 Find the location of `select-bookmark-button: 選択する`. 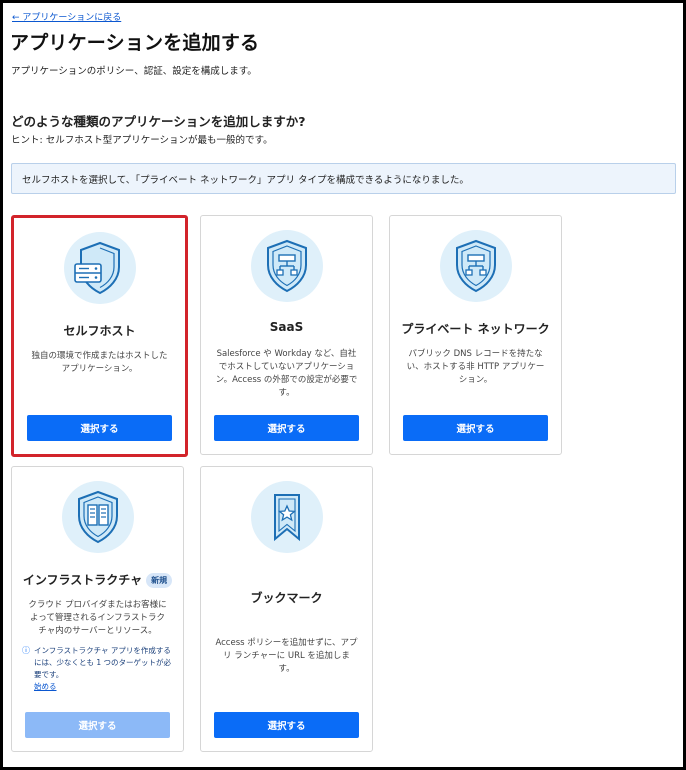

select-bookmark-button: 選択する is located at coordinates (286, 725).